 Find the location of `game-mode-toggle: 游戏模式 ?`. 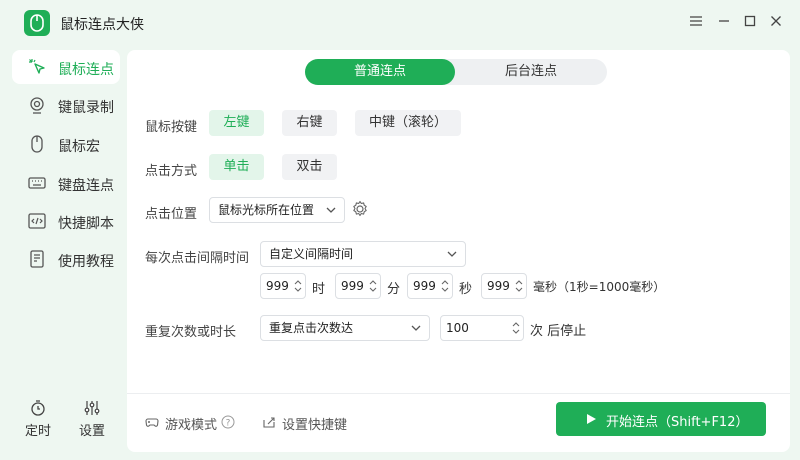

game-mode-toggle: 游戏模式 ? is located at coordinates (195, 423).